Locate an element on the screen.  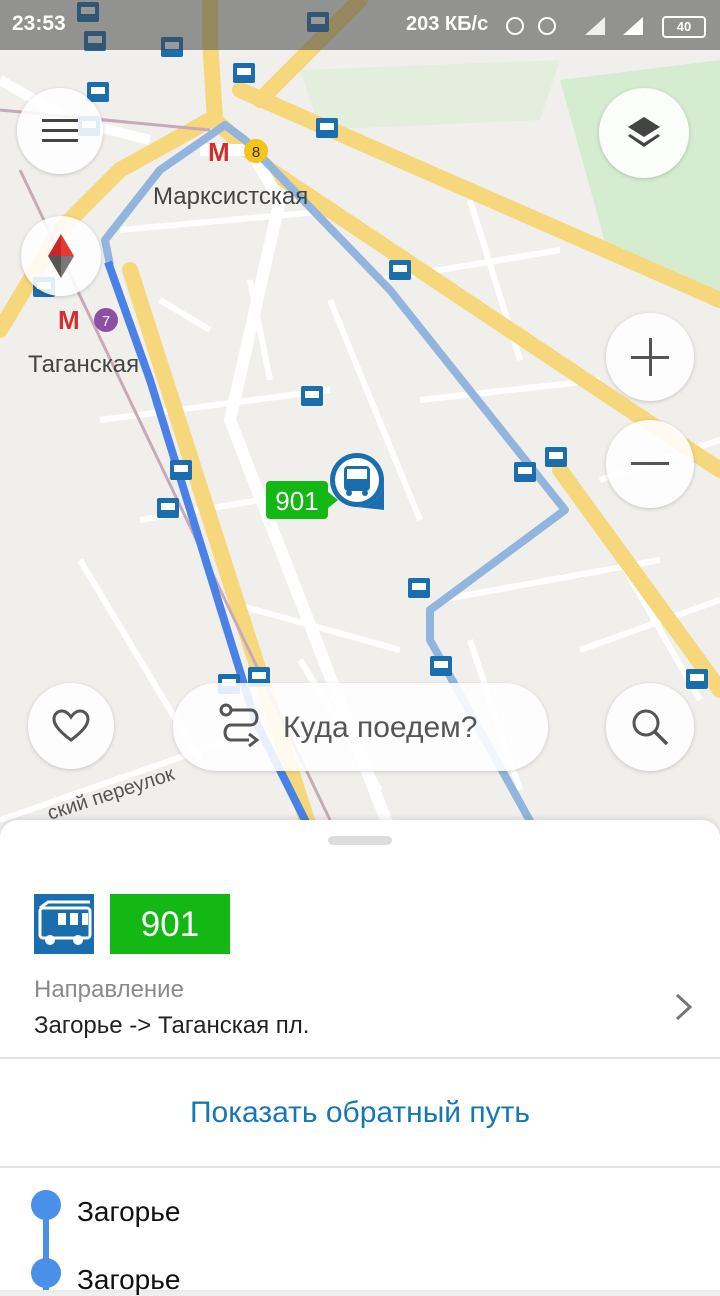
search-icon is located at coordinates (650, 727).